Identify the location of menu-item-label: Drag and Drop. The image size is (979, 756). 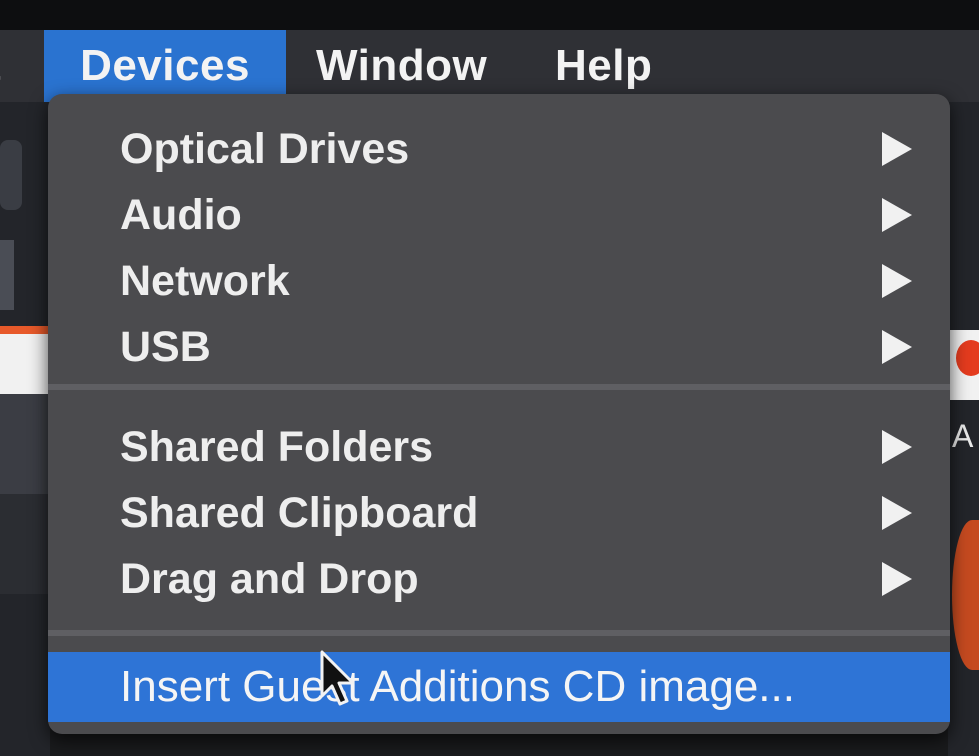
(269, 578).